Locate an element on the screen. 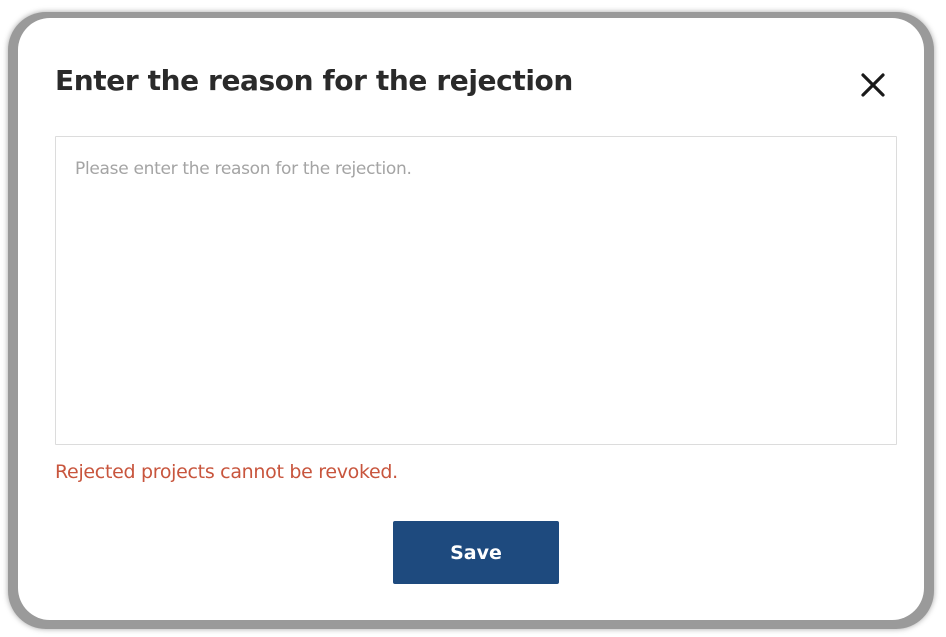  close-button is located at coordinates (873, 85).